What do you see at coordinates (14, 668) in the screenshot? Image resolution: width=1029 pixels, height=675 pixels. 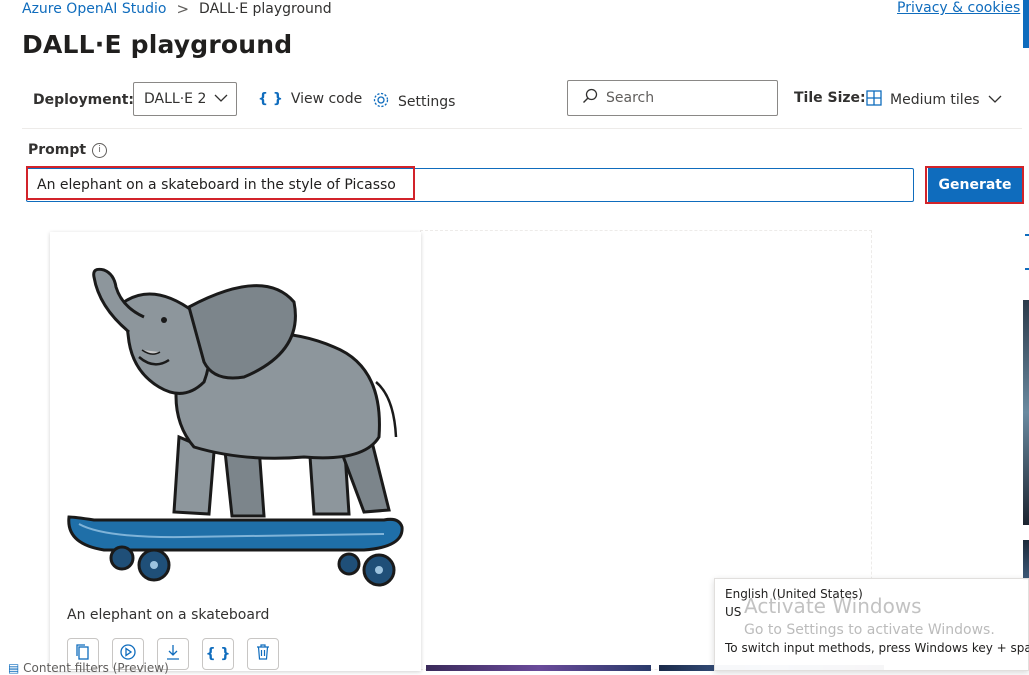 I see `filter-icon: ▤` at bounding box center [14, 668].